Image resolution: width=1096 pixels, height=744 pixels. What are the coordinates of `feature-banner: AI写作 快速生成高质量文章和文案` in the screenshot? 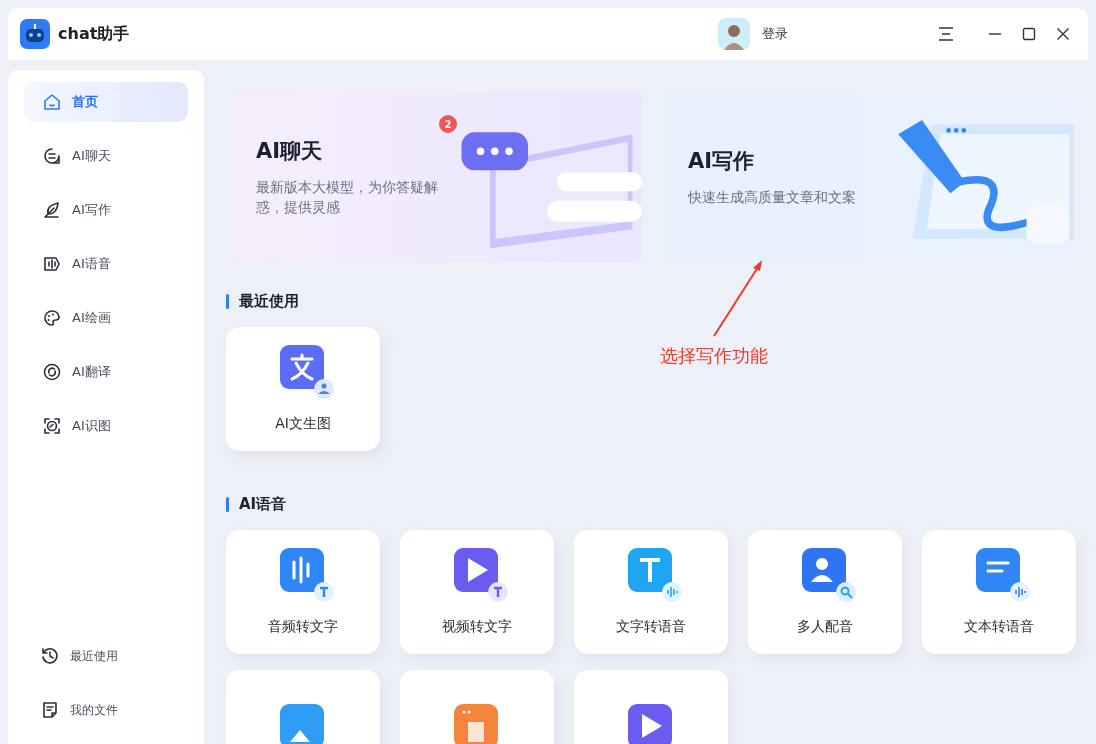 It's located at (869, 177).